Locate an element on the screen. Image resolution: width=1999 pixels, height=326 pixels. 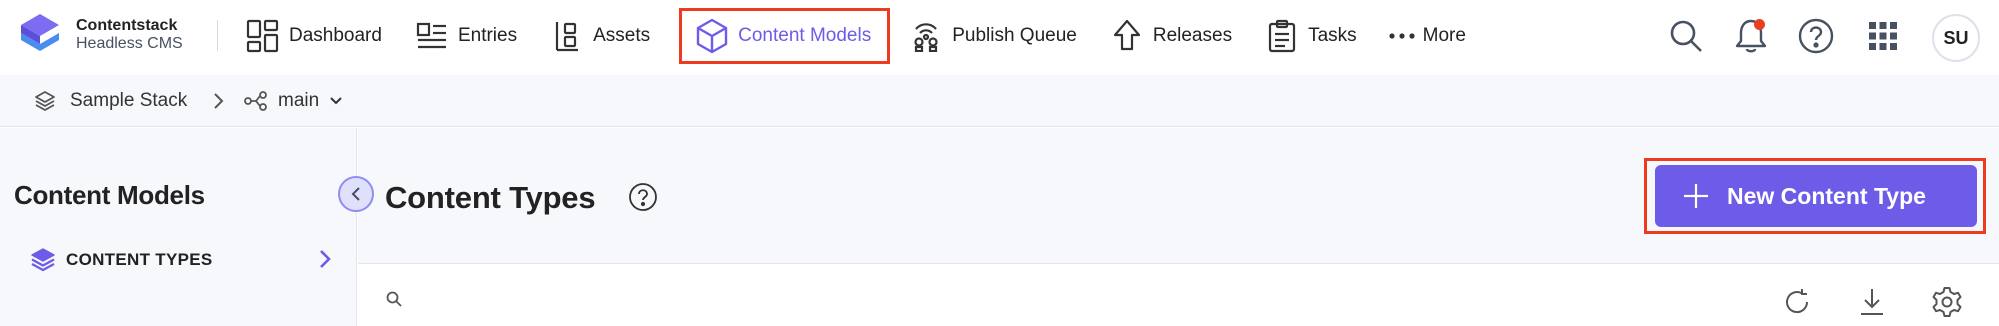
breadcrumb-separator is located at coordinates (218, 101).